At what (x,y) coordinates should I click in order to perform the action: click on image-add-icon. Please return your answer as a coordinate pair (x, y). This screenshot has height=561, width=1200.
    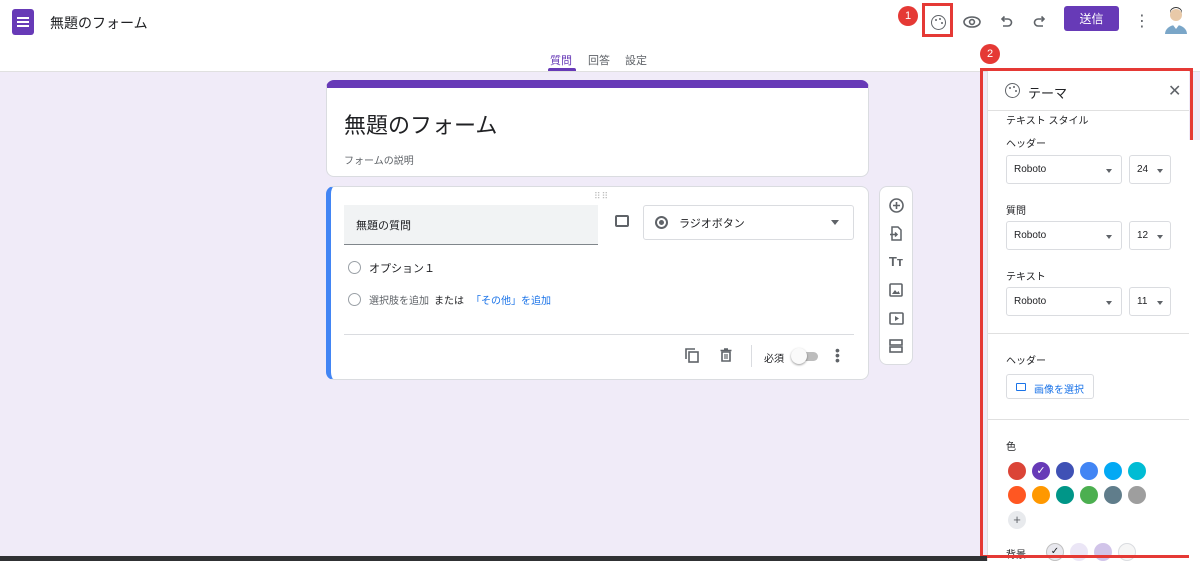
    Looking at the image, I should click on (896, 290).